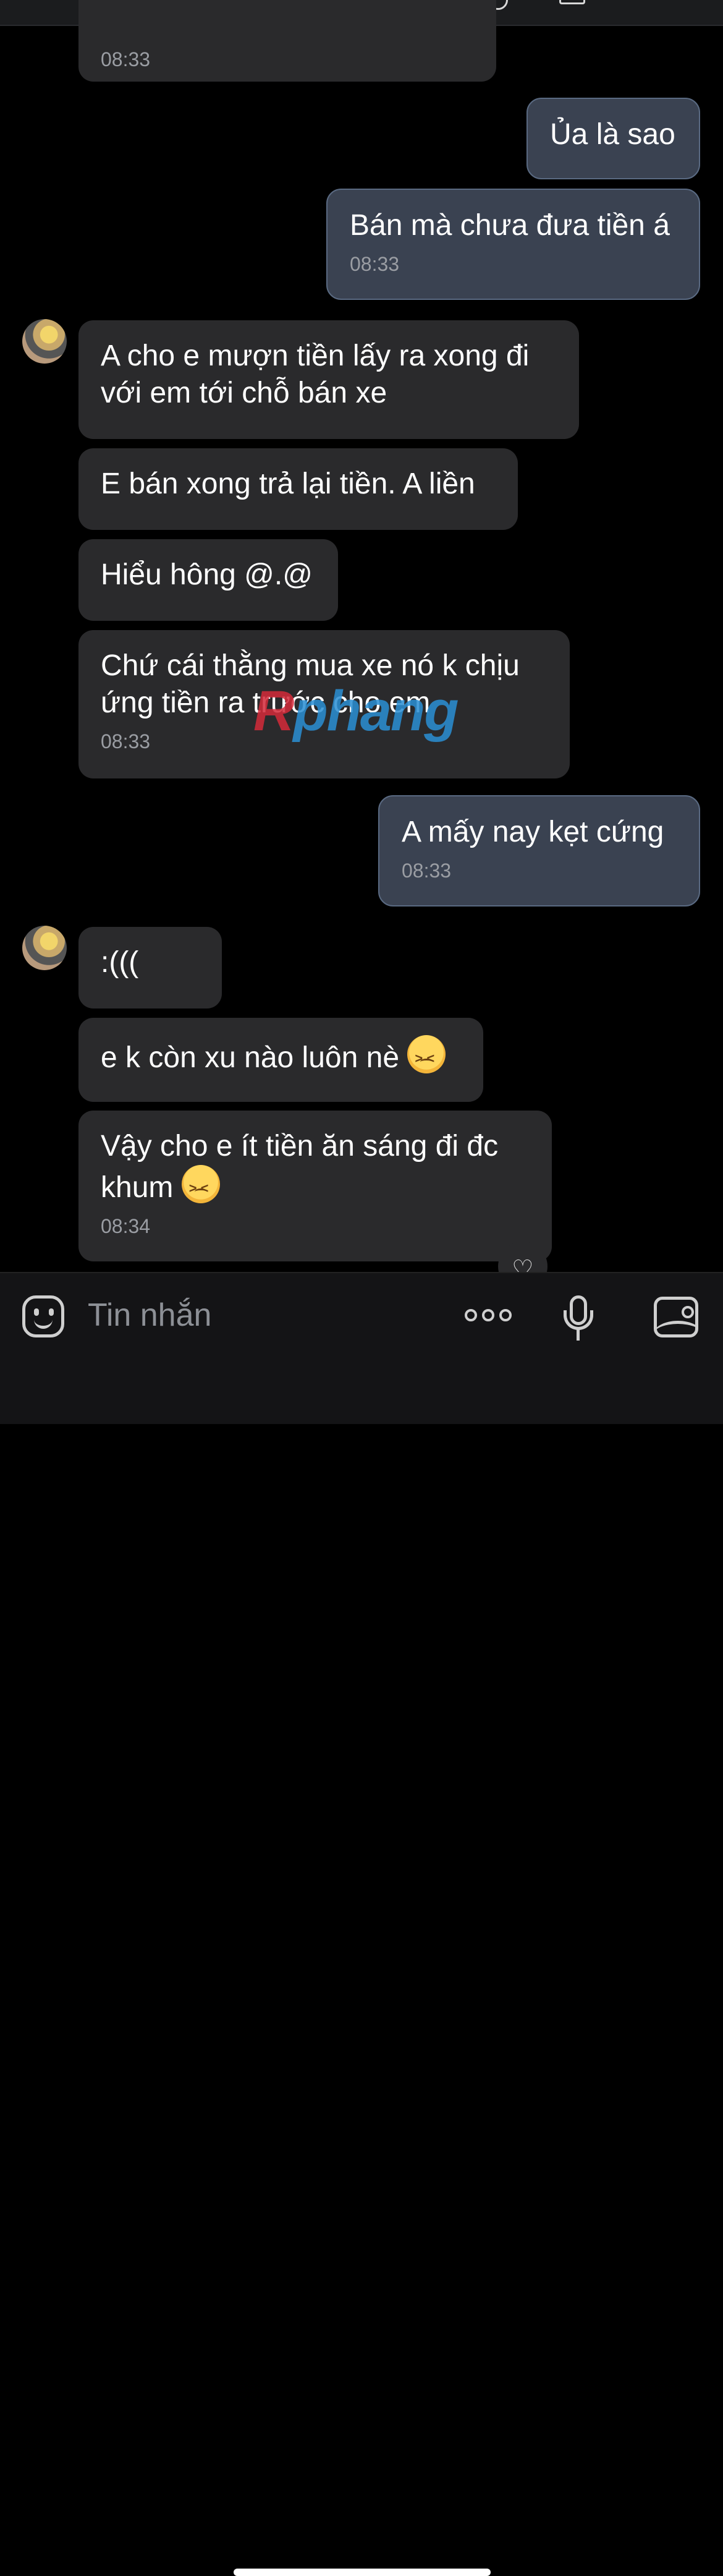 The image size is (723, 2576). I want to click on message-text: Ủa là sao, so click(612, 134).